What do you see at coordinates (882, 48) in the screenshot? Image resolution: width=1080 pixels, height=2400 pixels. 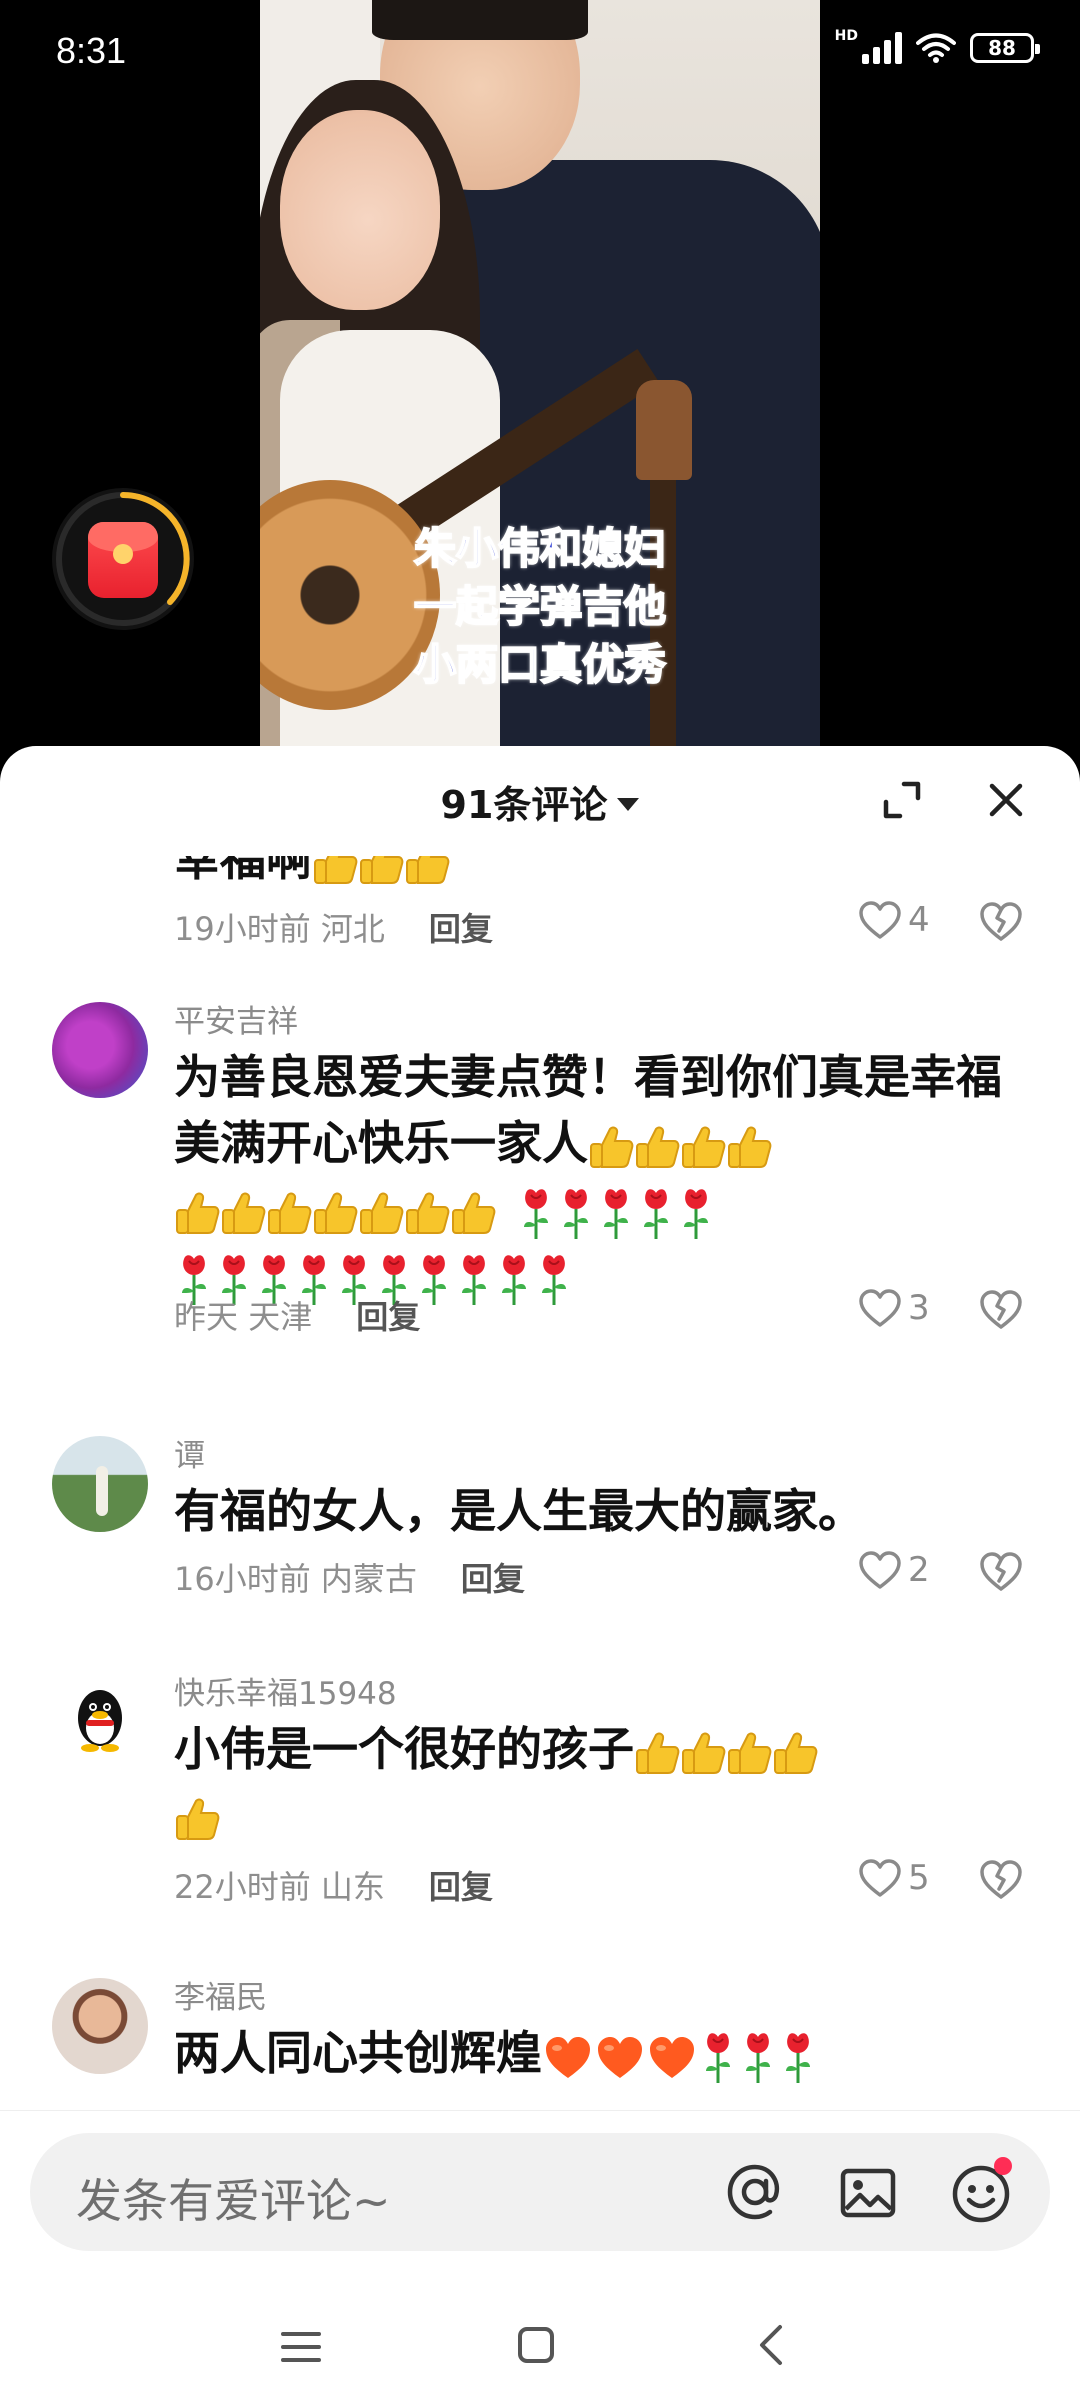 I see `signal-icon` at bounding box center [882, 48].